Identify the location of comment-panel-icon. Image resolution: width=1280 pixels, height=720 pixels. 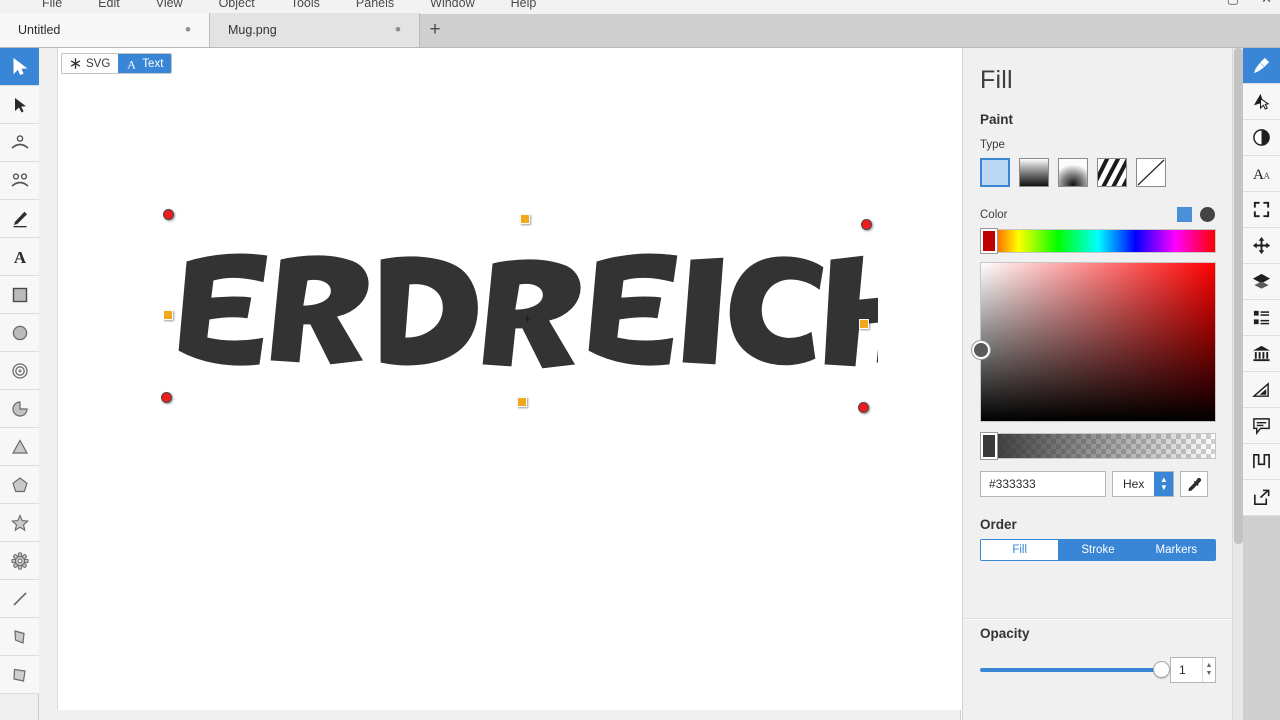
(1261, 426).